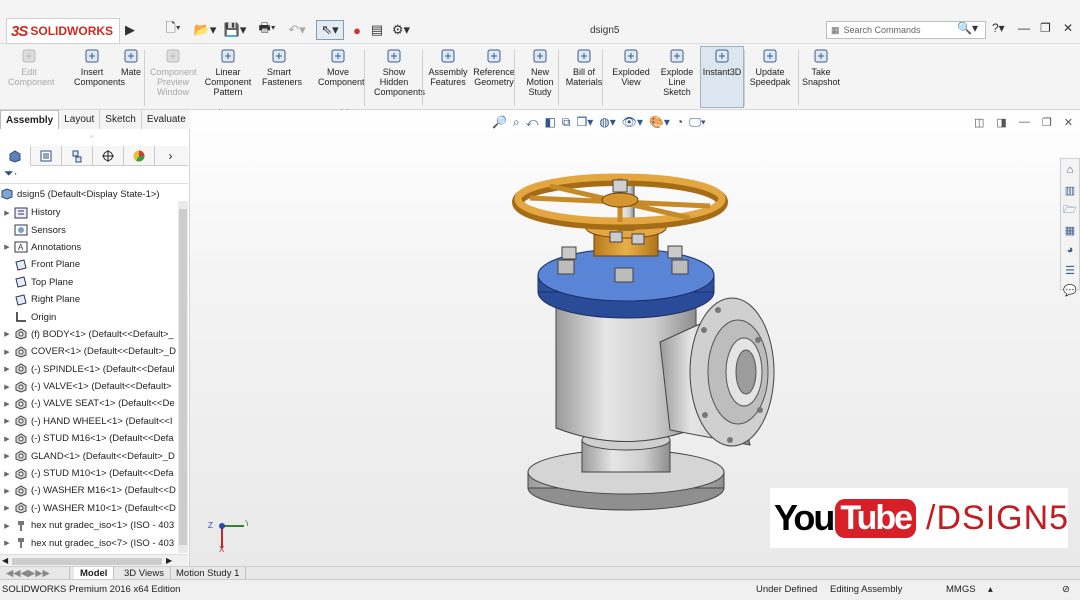 This screenshot has width=1080, height=600. Describe the element at coordinates (169, 560) in the screenshot. I see `scroll-right-icon: ▶` at that location.